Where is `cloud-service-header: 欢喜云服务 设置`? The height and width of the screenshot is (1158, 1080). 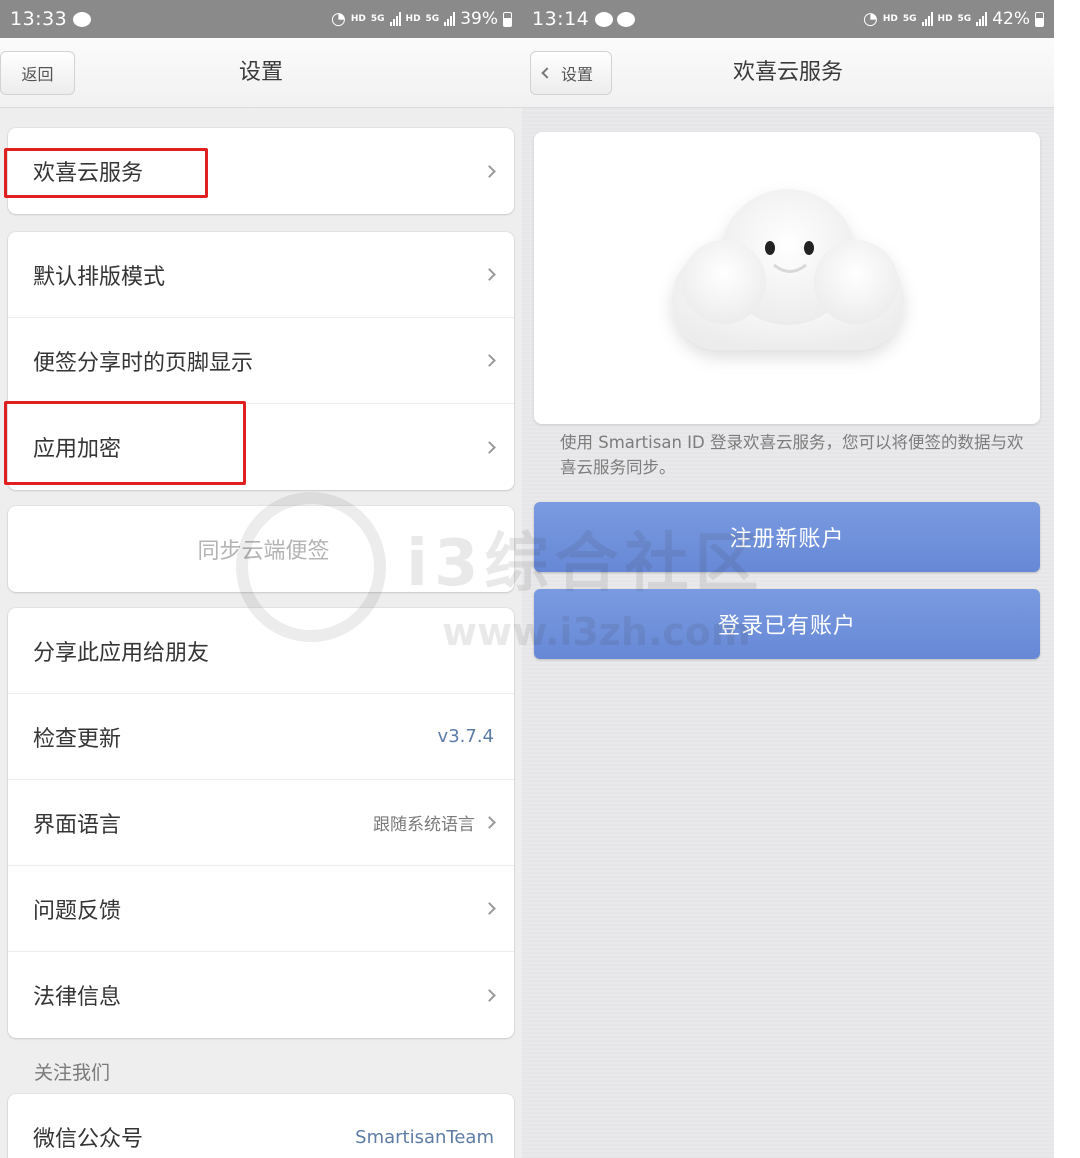 cloud-service-header: 欢喜云服务 设置 is located at coordinates (788, 73).